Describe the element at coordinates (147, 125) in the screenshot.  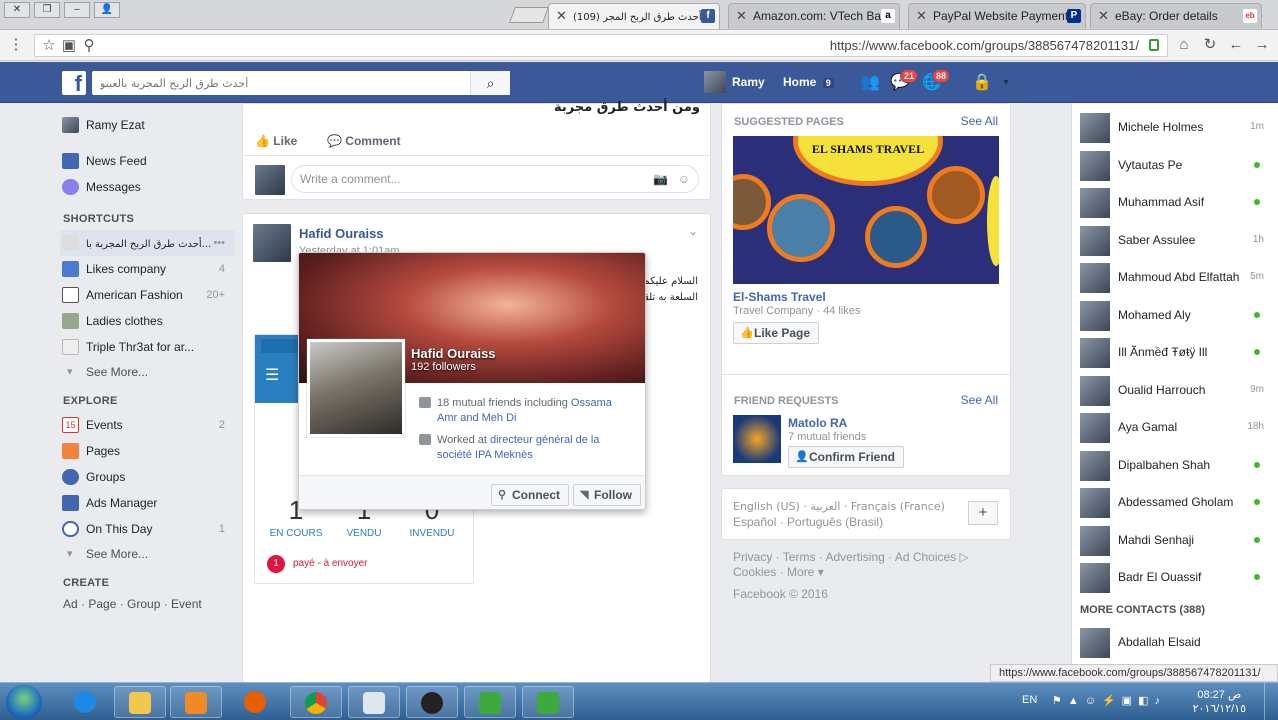
I see `sidebar-item-profile: Ramy Ezat` at that location.